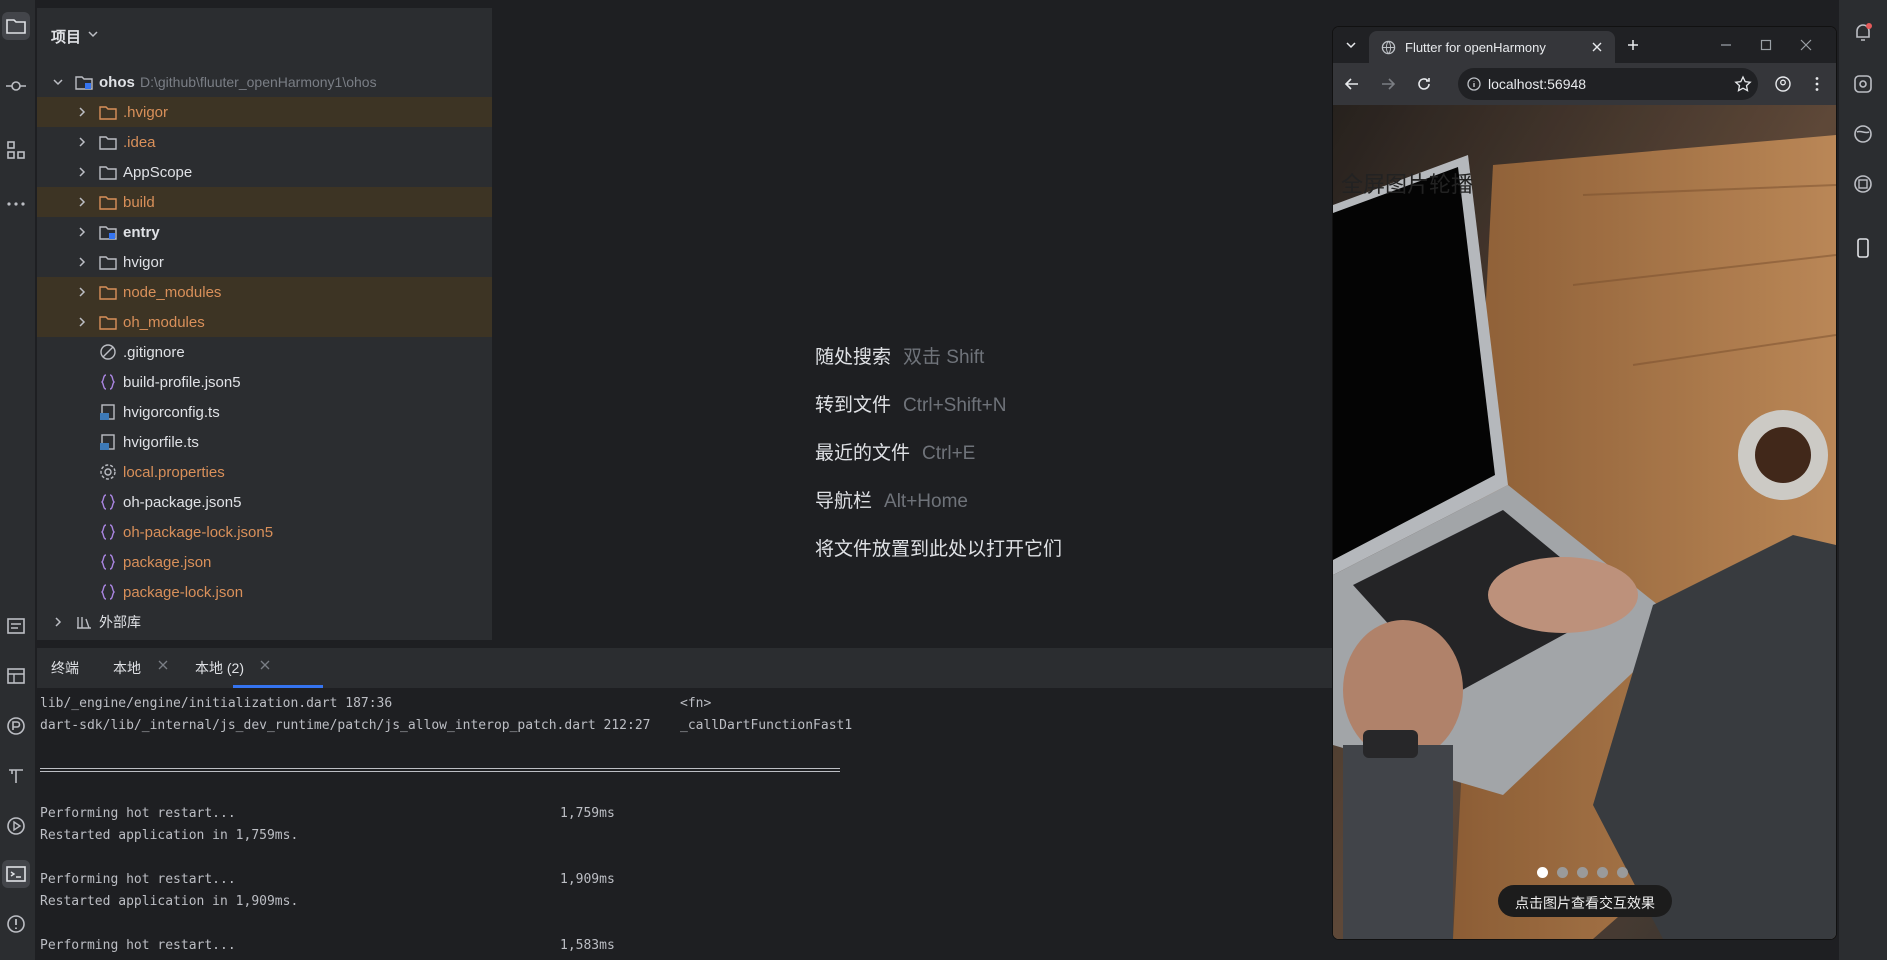 The image size is (1887, 960). I want to click on tab-terminal: 终端, so click(65, 668).